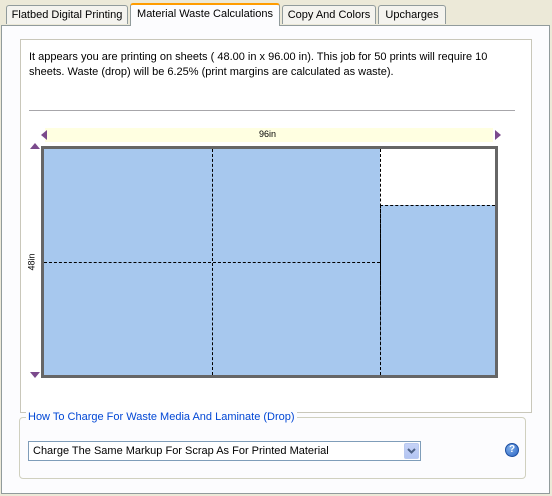 The height and width of the screenshot is (496, 552). I want to click on tab-copy-and-colors: Copy And Colors, so click(329, 14).